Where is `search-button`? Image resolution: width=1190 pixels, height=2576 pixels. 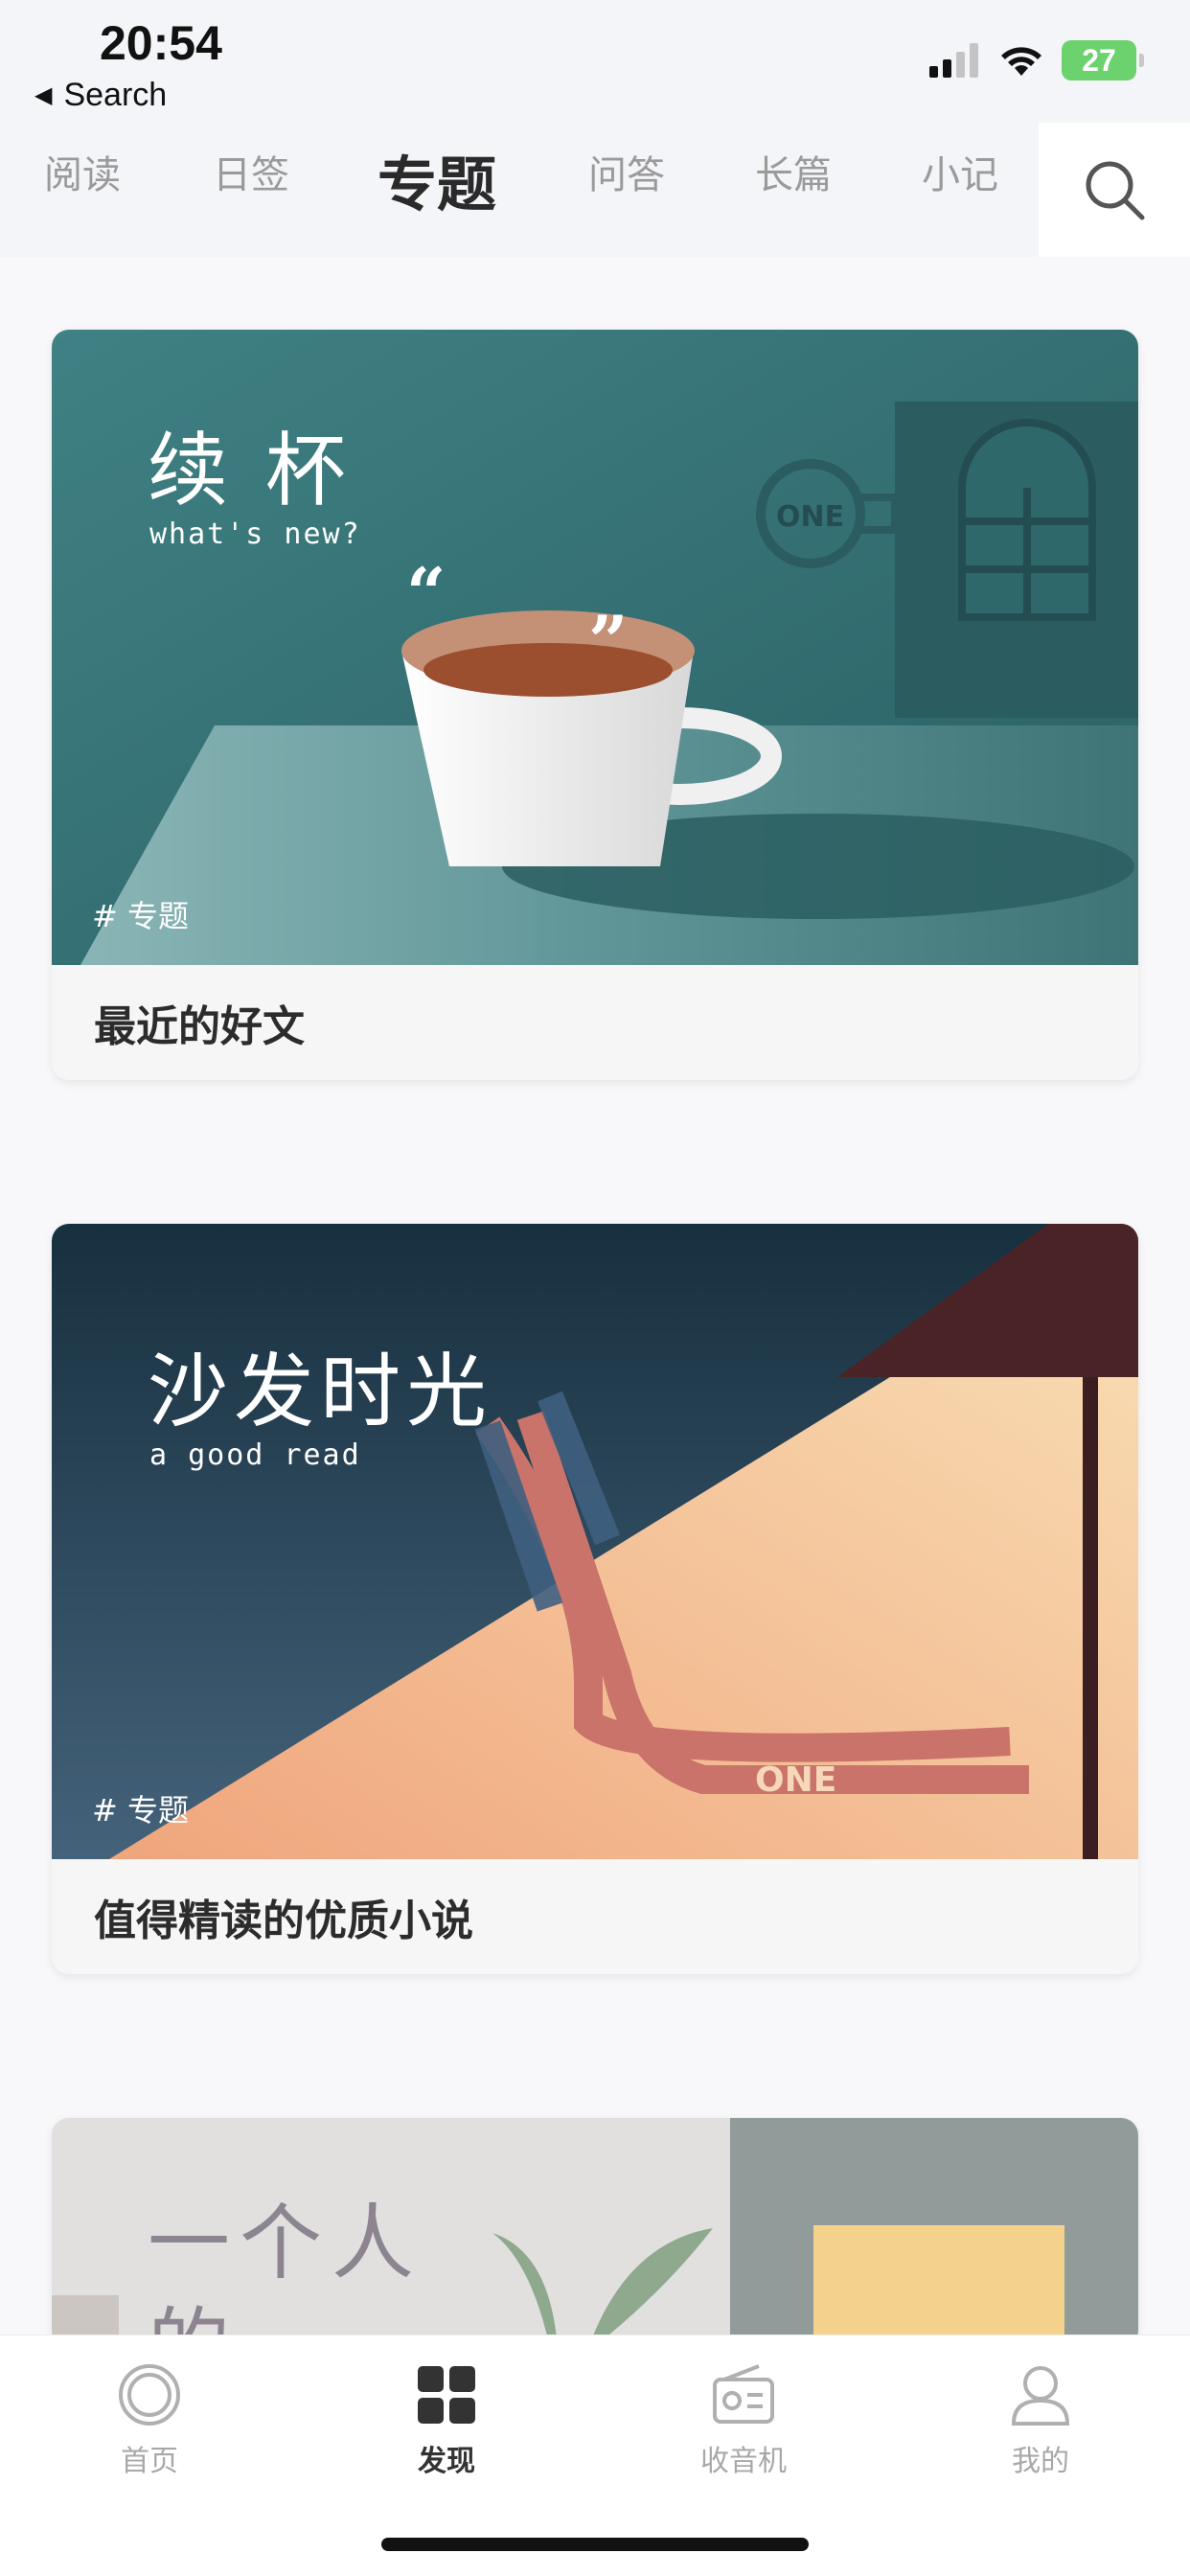
search-button is located at coordinates (1114, 190).